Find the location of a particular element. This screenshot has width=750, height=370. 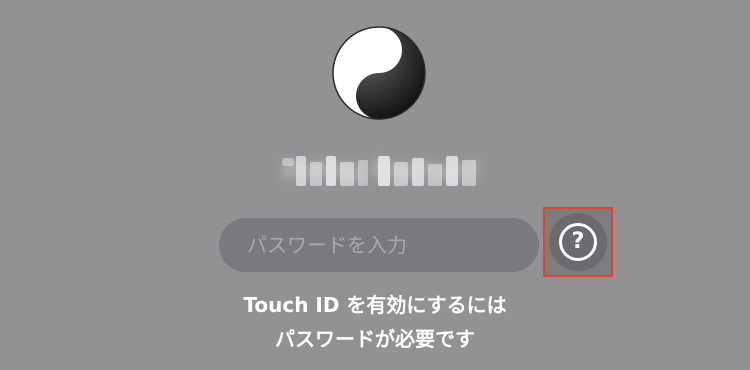

yin-yang-icon is located at coordinates (379, 73).